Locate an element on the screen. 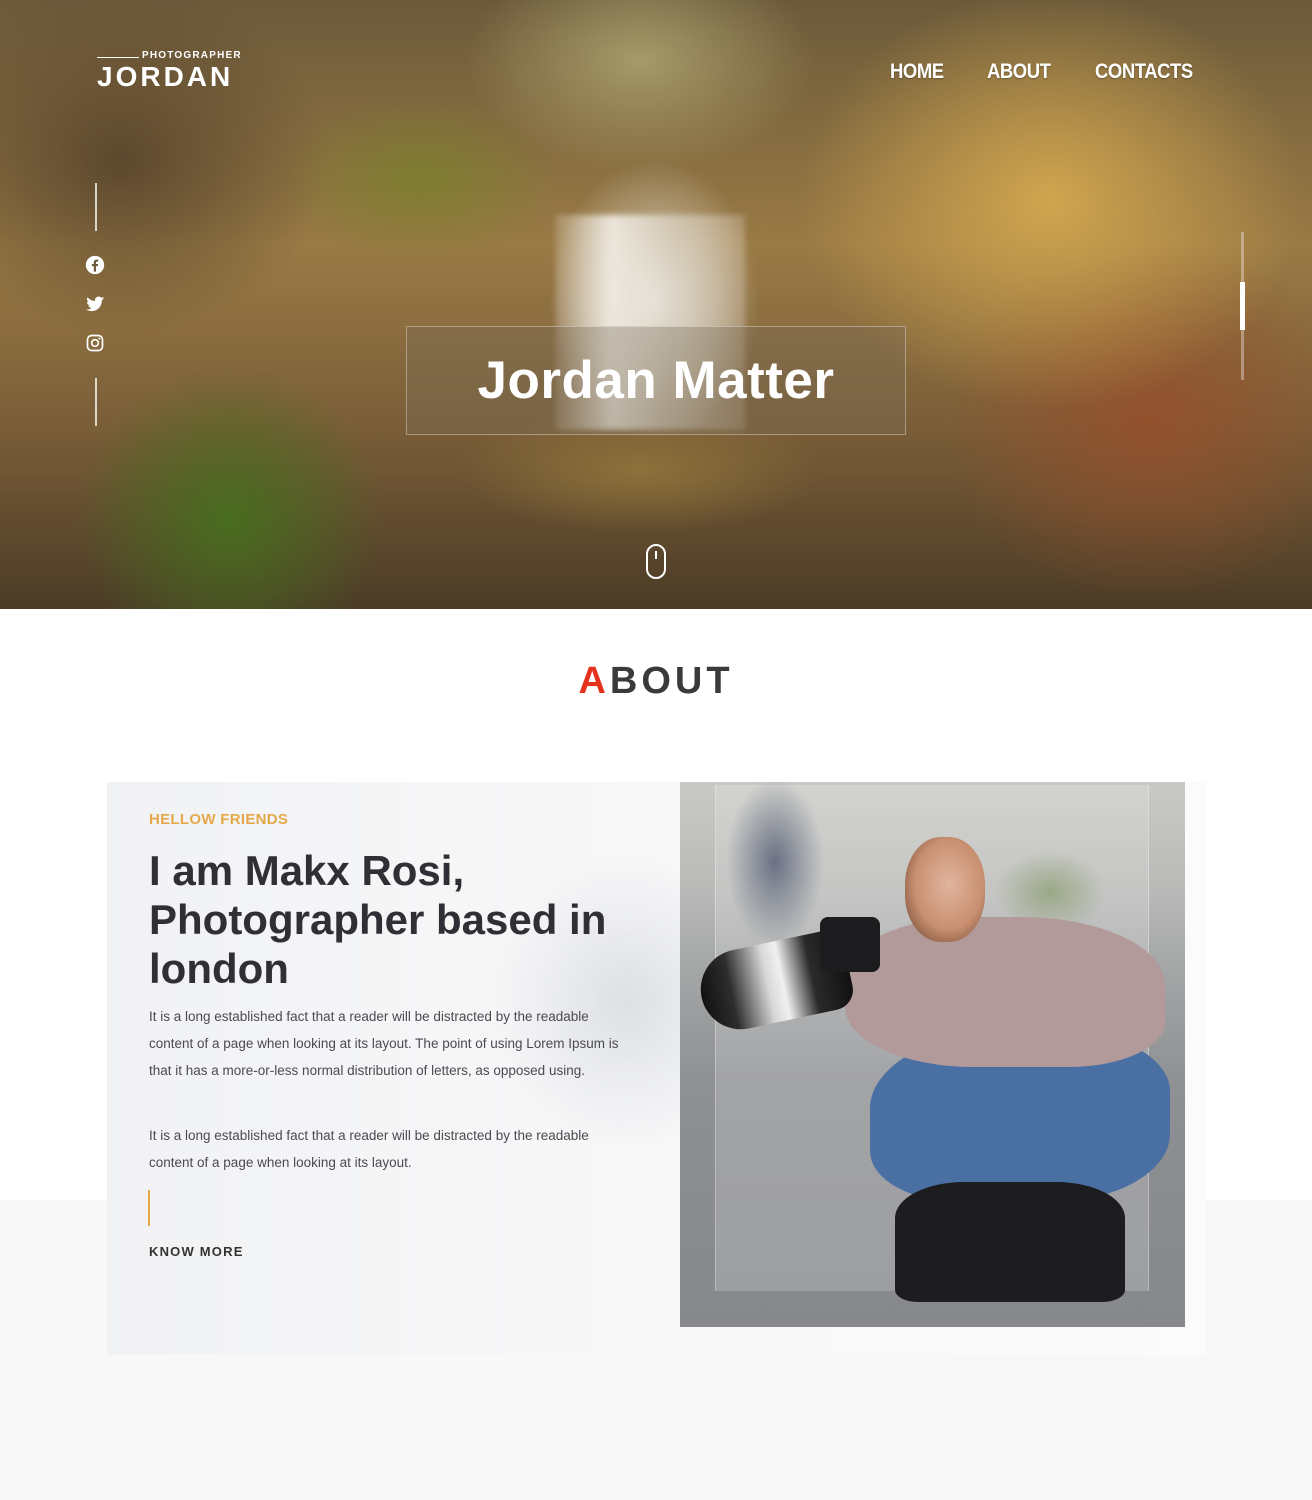 The height and width of the screenshot is (1500, 1312). hero-title-box: Jordan Matter is located at coordinates (656, 380).